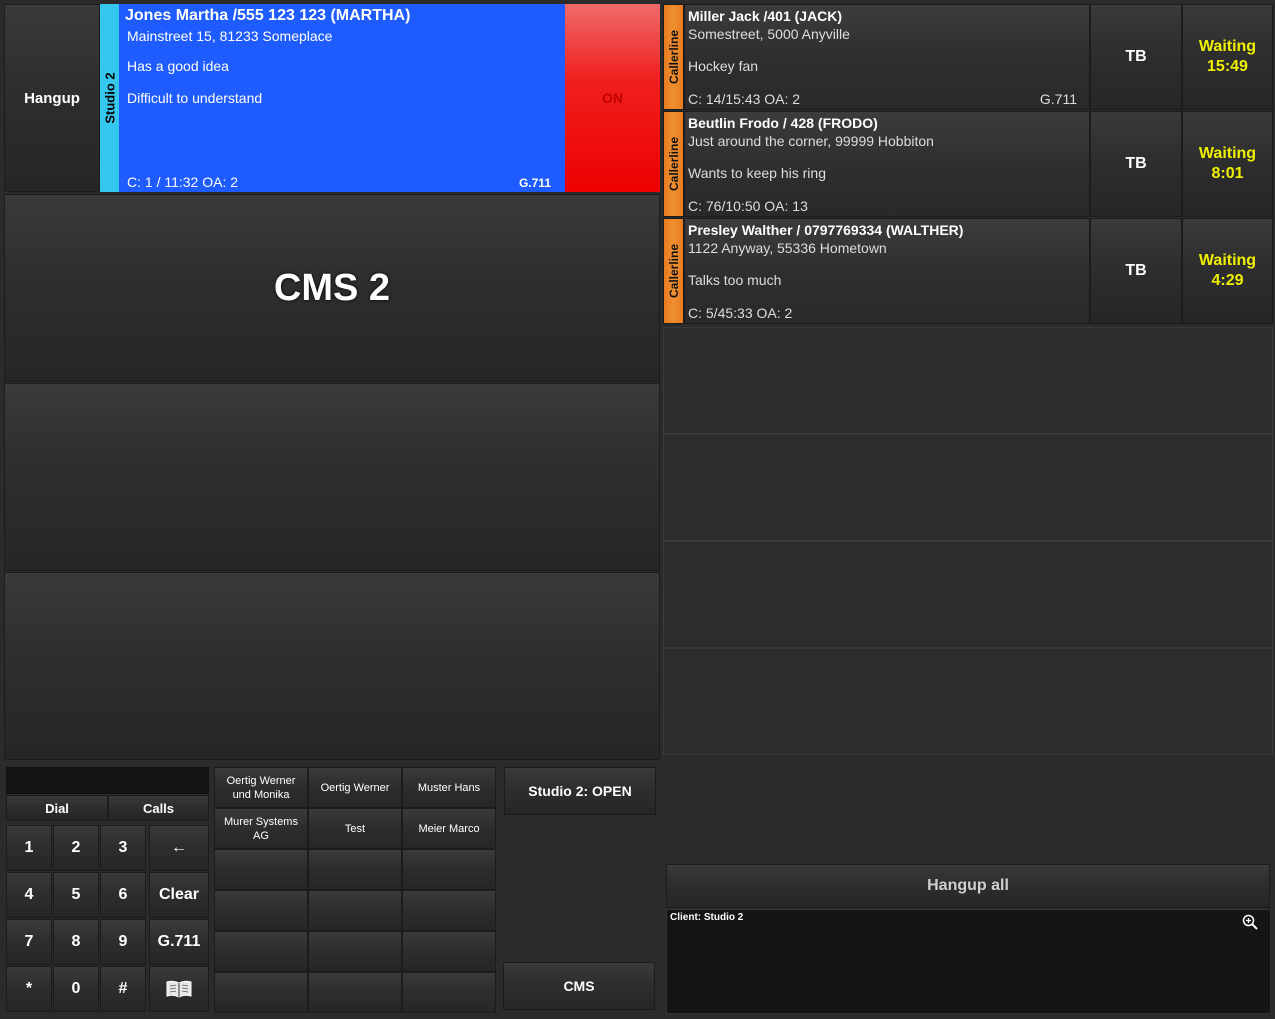 The image size is (1275, 1019). I want to click on hangup-all-button: Hangup all, so click(968, 886).